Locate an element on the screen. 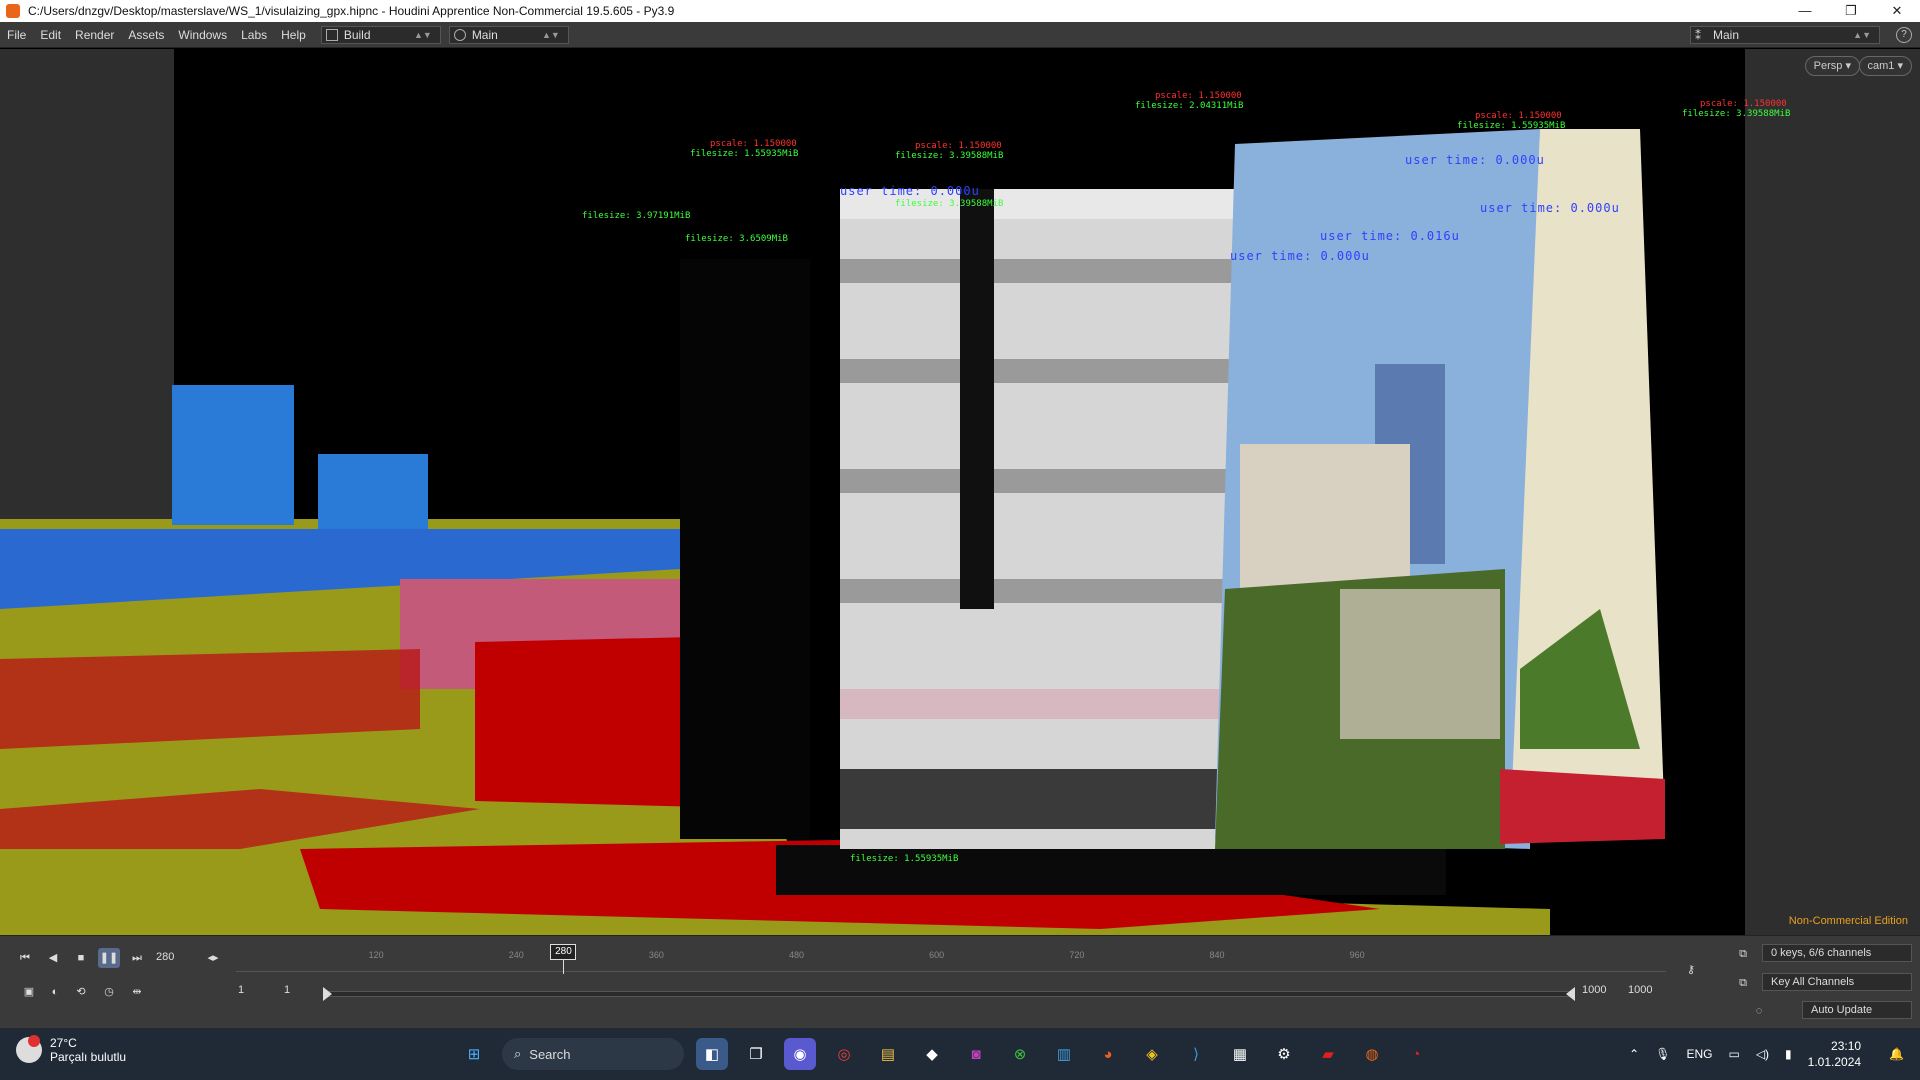 The width and height of the screenshot is (1920, 1080). volume-icon: ◁) is located at coordinates (1762, 1054).